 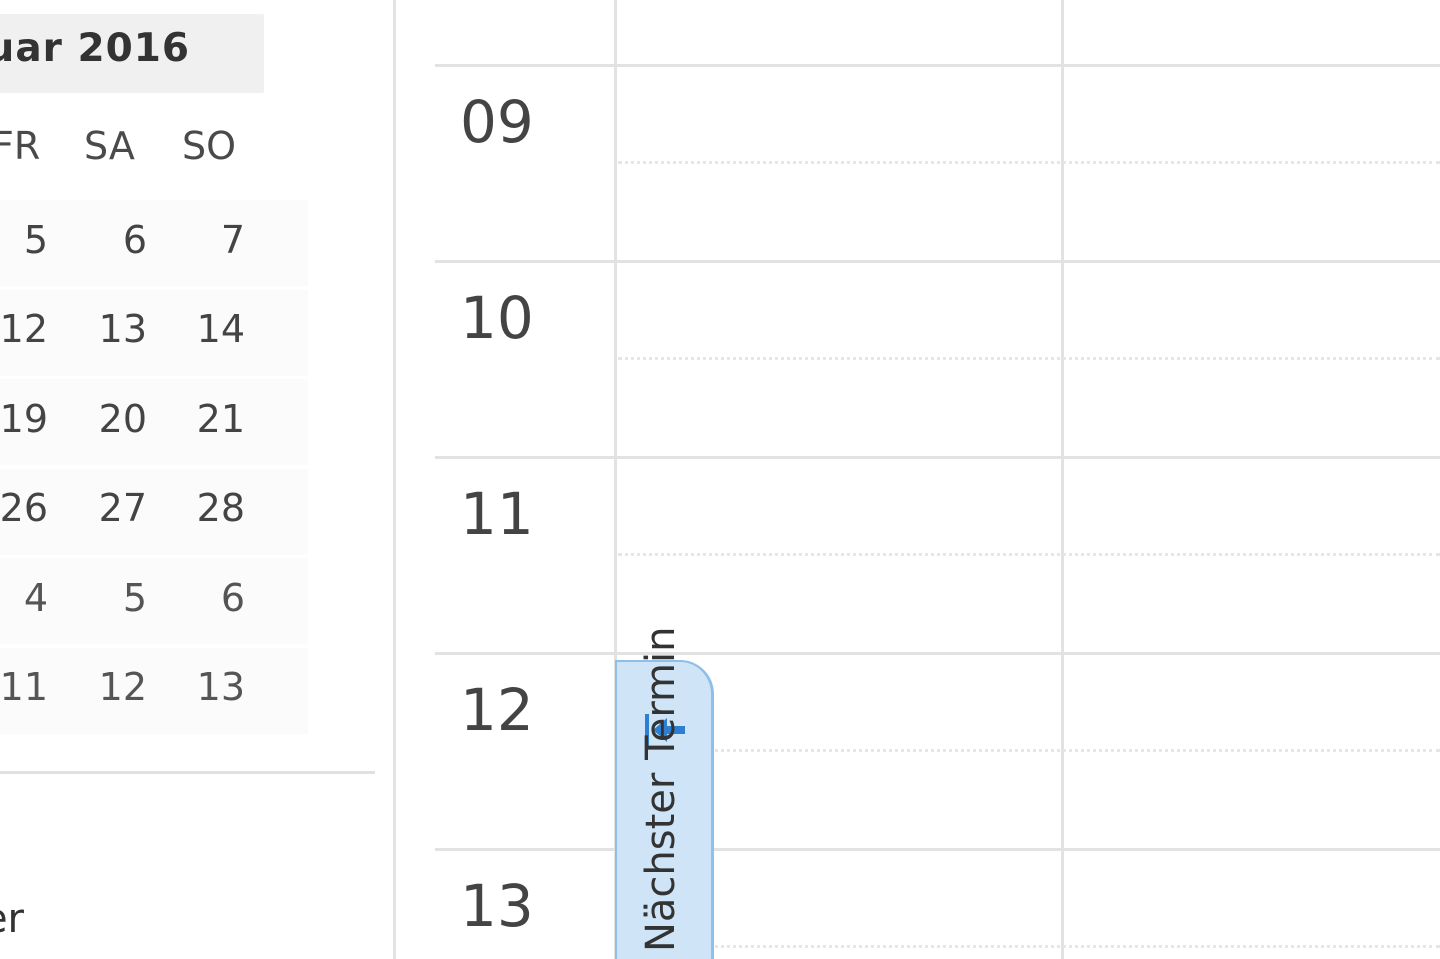 What do you see at coordinates (95, 48) in the screenshot?
I see `mini-calendar-month-title: Februar 2016` at bounding box center [95, 48].